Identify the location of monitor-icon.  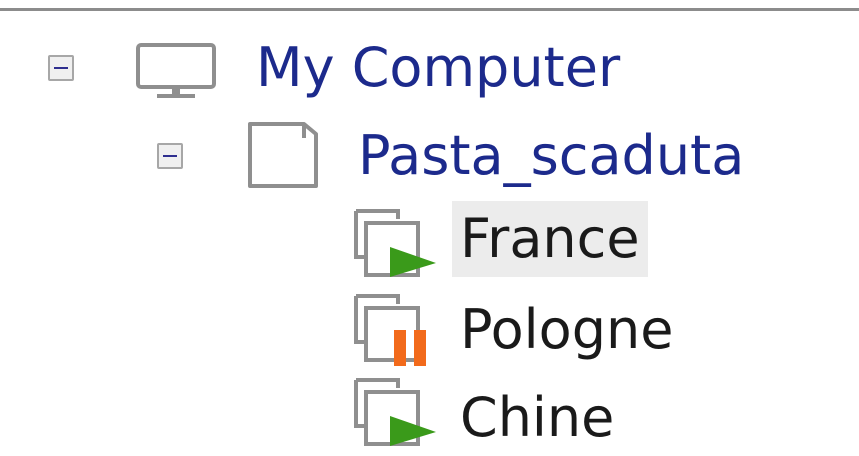
(176, 70).